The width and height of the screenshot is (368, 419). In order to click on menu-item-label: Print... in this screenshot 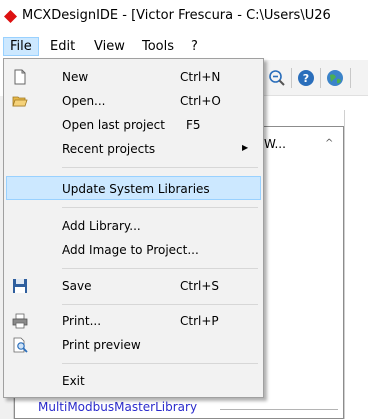, I will do `click(82, 321)`.